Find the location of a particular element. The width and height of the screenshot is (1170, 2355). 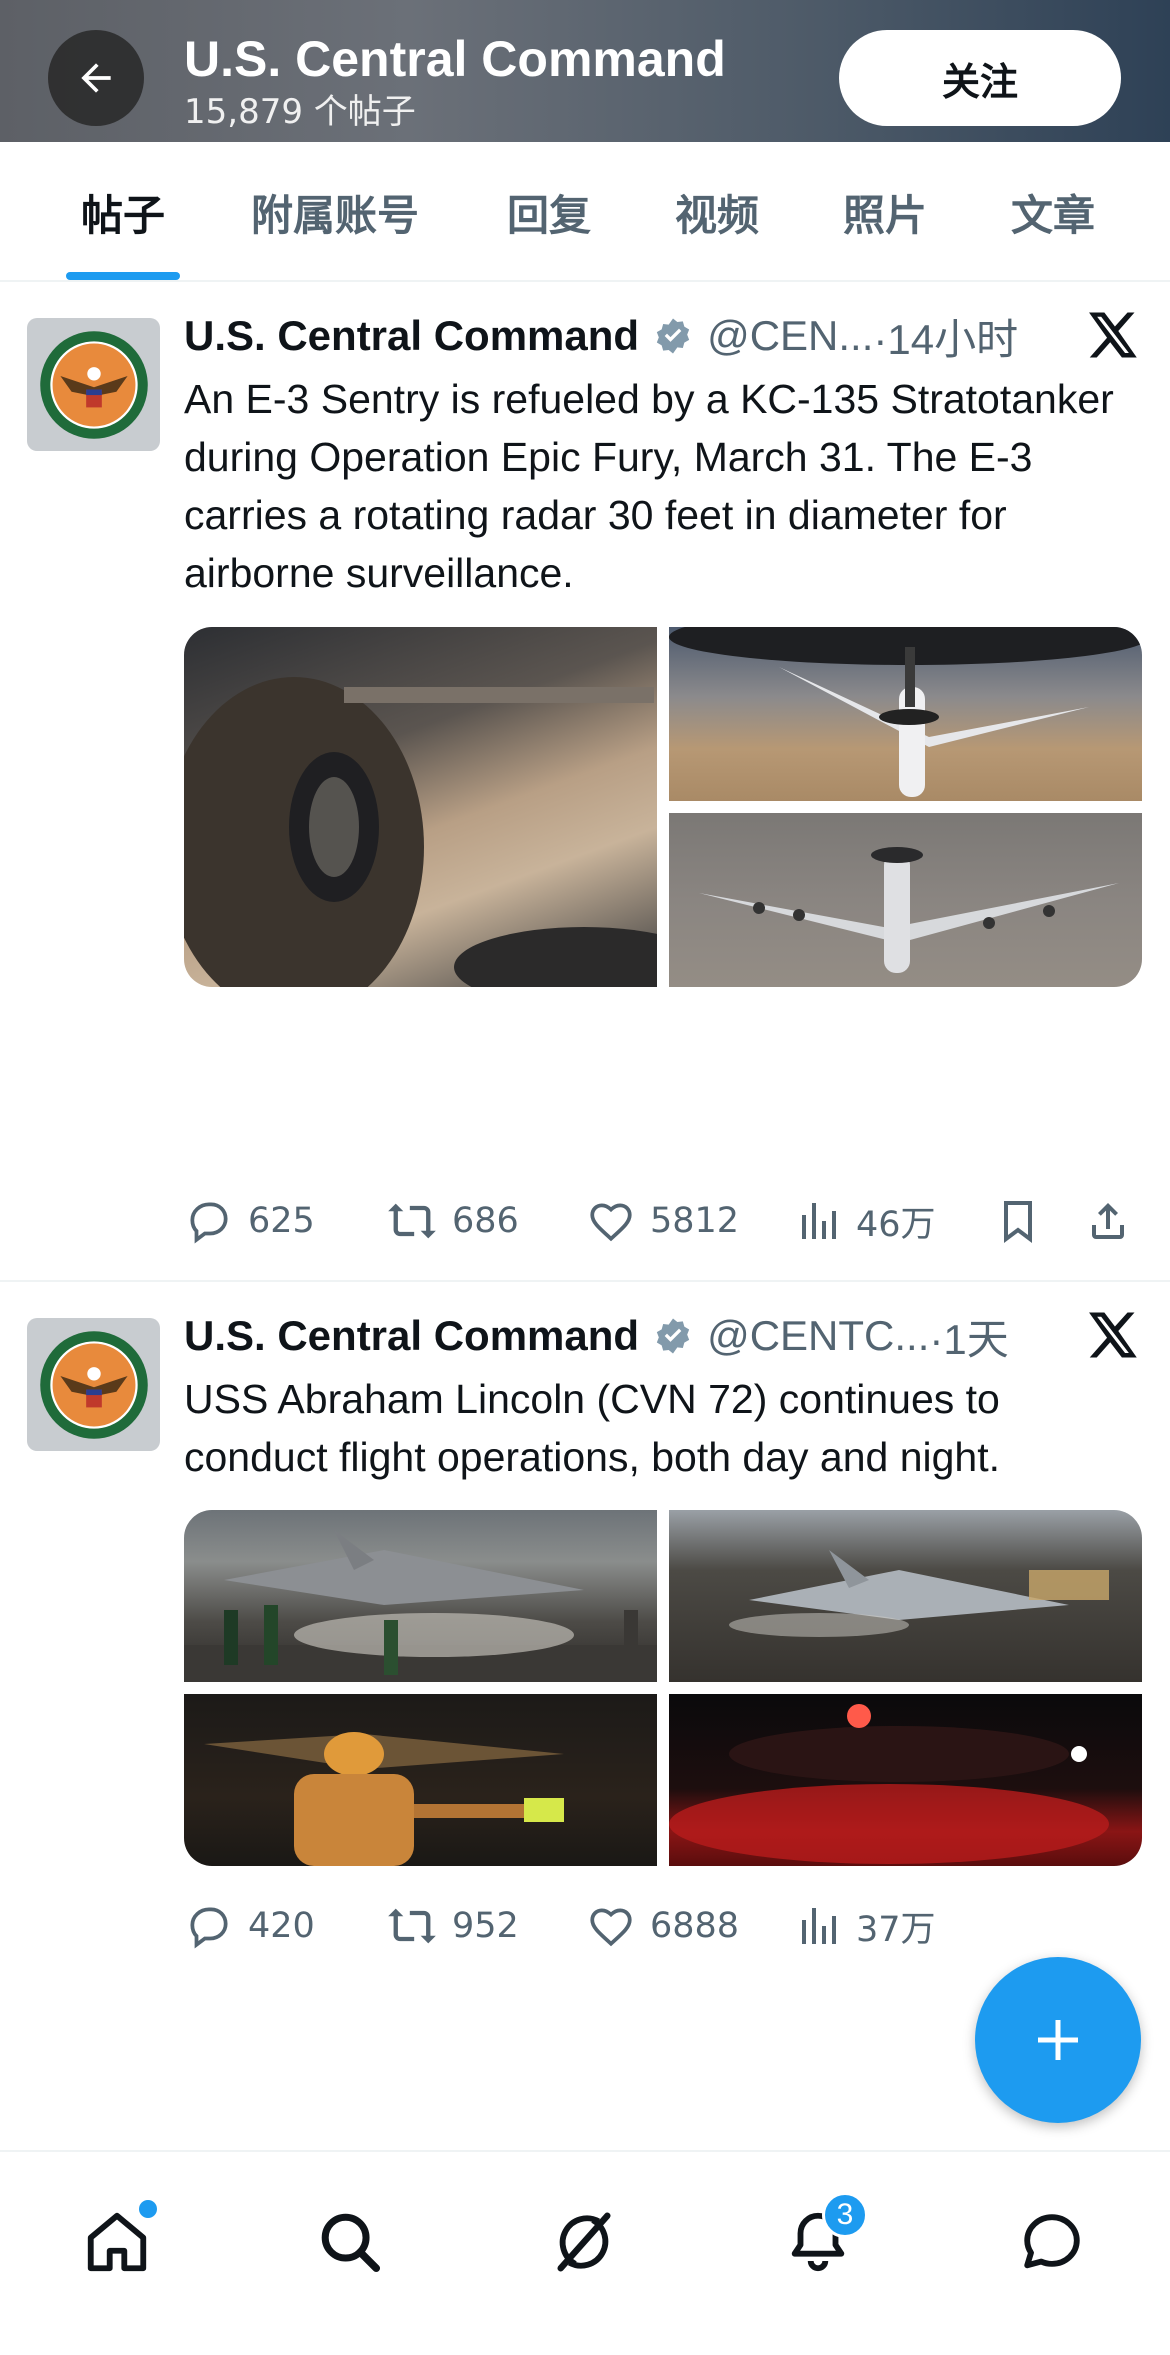

reply-count: 420 is located at coordinates (281, 1926).